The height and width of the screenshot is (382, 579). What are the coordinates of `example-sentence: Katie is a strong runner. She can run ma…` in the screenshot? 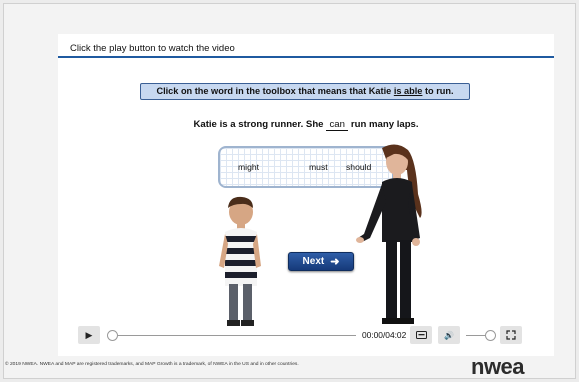 It's located at (306, 125).